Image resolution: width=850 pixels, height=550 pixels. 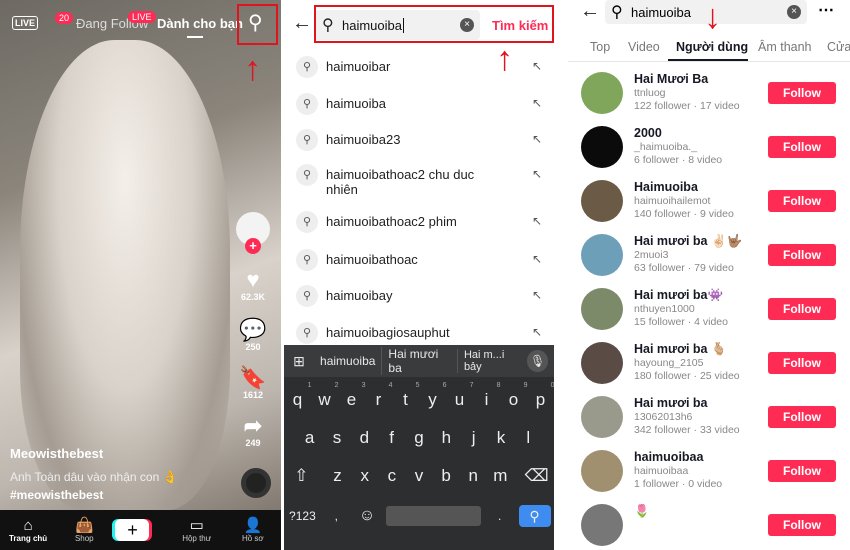 What do you see at coordinates (253, 335) in the screenshot?
I see `comment-button: 💬 250` at bounding box center [253, 335].